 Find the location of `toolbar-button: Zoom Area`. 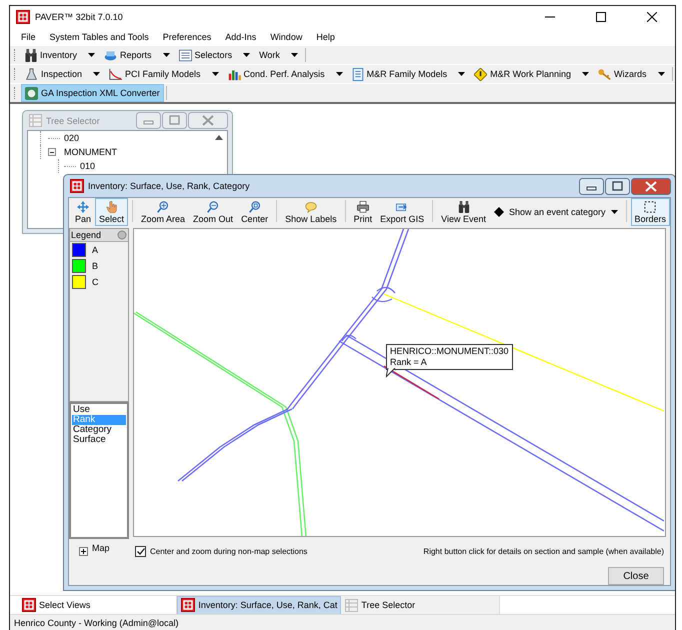

toolbar-button: Zoom Area is located at coordinates (163, 212).